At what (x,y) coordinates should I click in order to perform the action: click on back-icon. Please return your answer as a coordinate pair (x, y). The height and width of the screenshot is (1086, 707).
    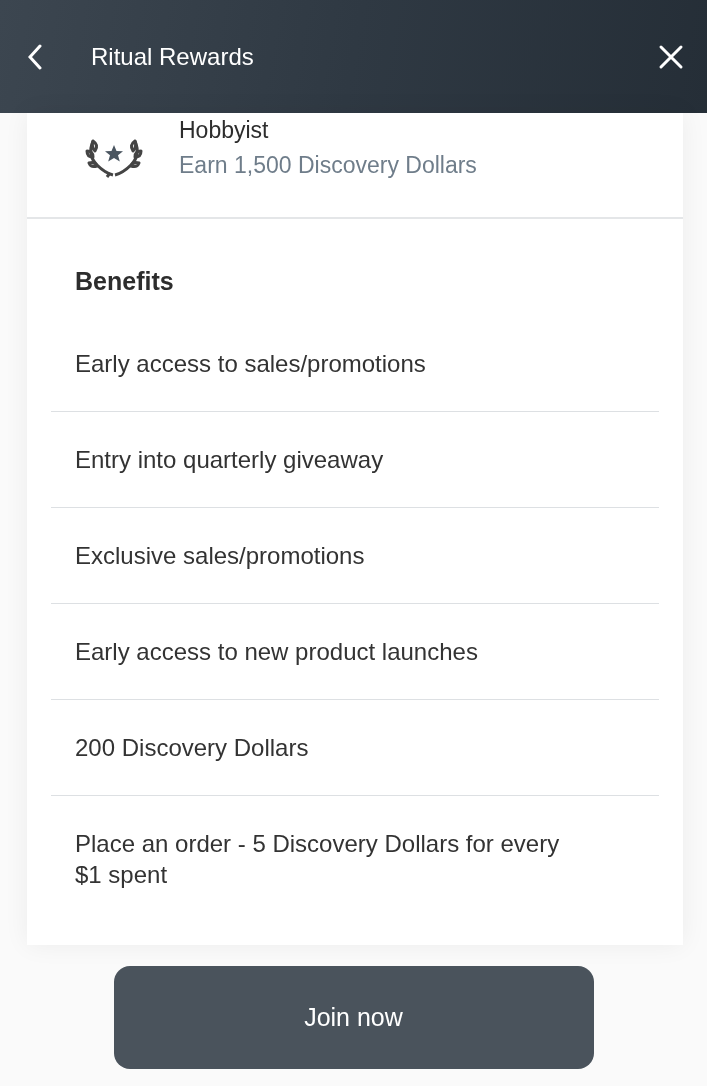
    Looking at the image, I should click on (35, 56).